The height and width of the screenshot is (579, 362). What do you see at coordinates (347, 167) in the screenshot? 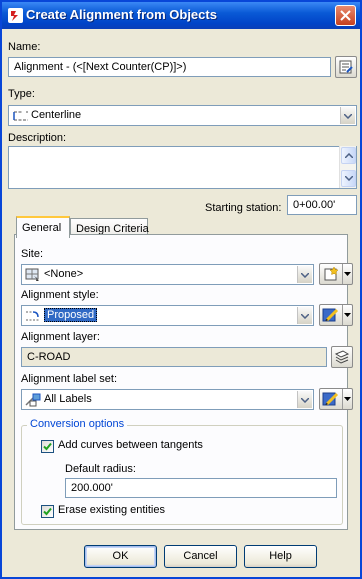
I see `description-scrollbar` at bounding box center [347, 167].